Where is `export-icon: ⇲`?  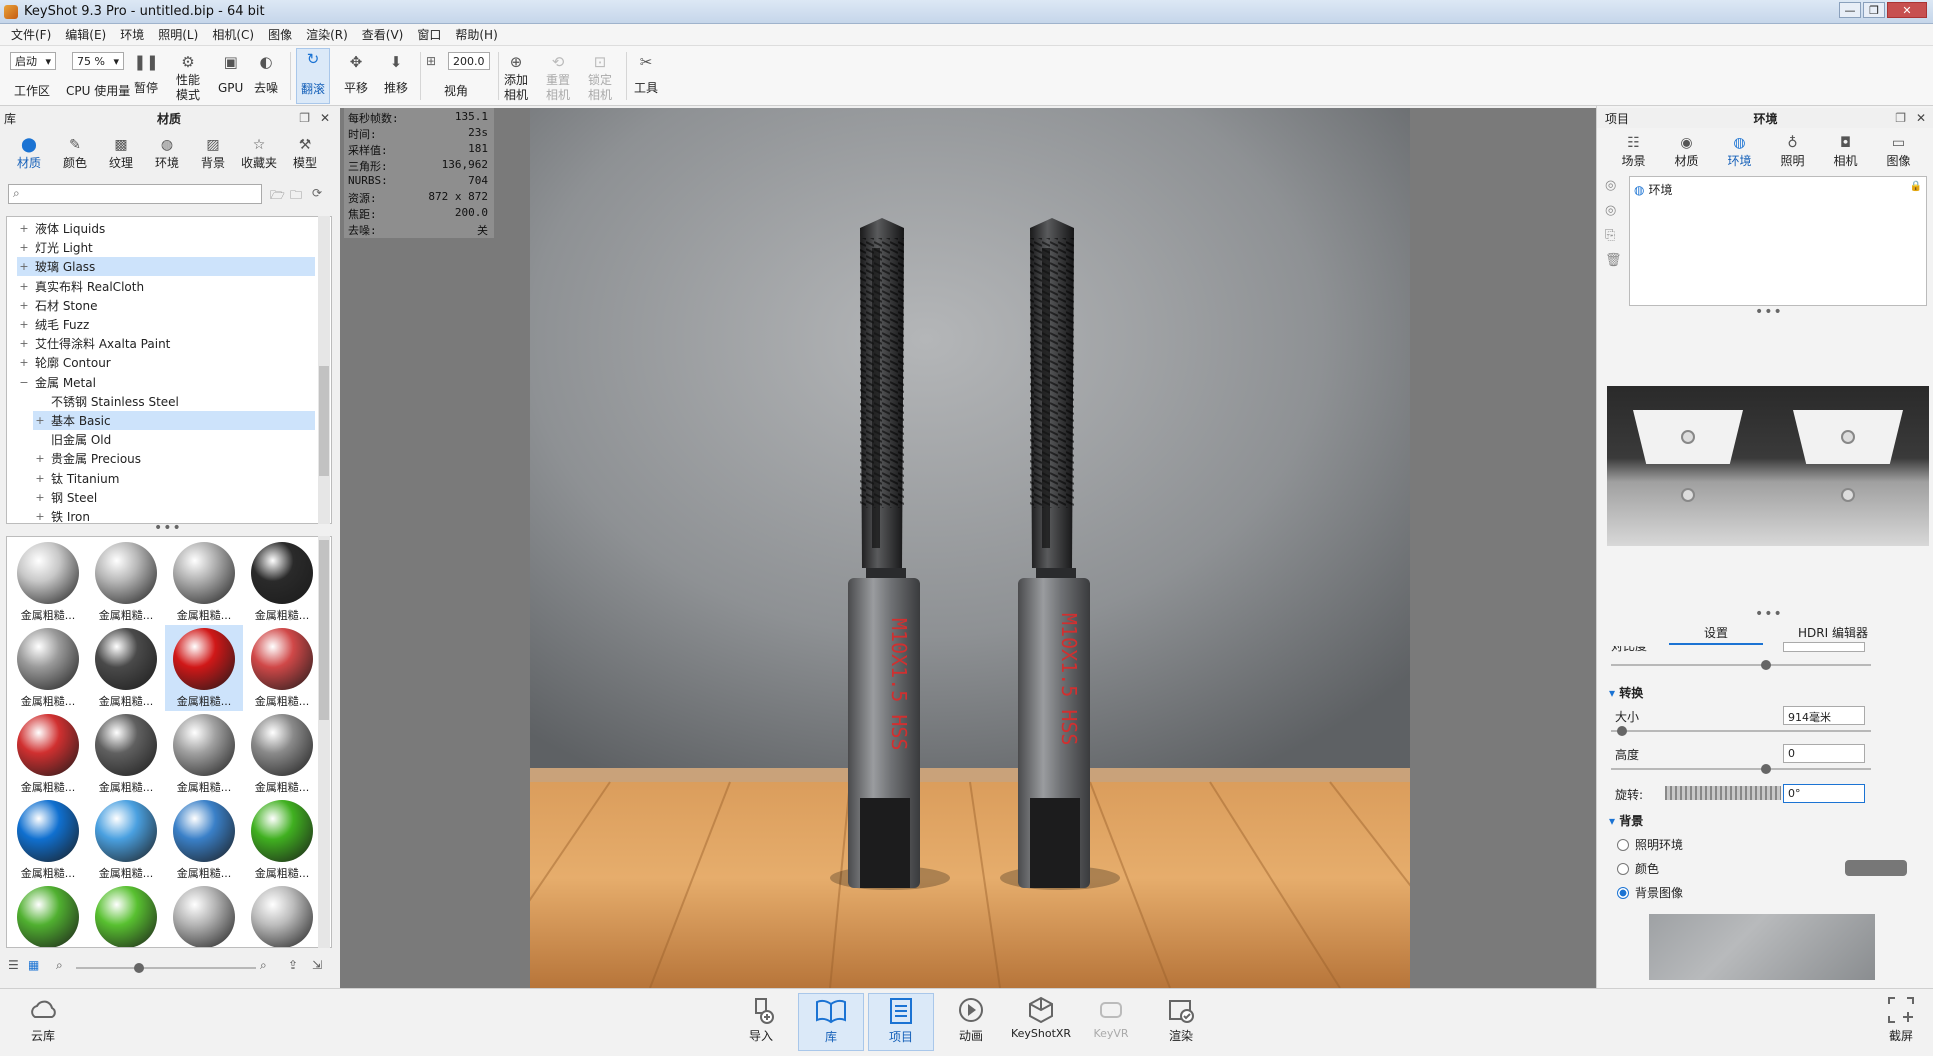
export-icon: ⇲ is located at coordinates (317, 965).